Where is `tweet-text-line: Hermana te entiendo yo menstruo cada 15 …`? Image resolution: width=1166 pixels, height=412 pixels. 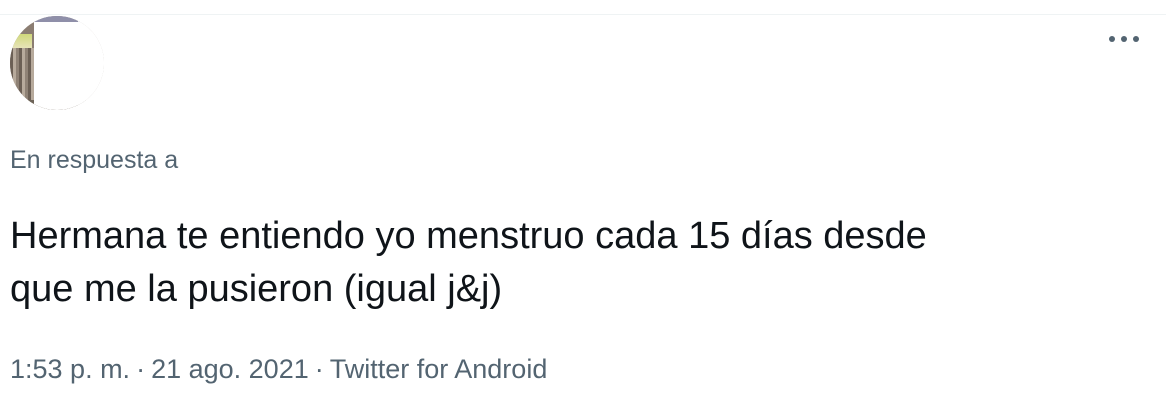 tweet-text-line: Hermana te entiendo yo menstruo cada 15 … is located at coordinates (468, 236).